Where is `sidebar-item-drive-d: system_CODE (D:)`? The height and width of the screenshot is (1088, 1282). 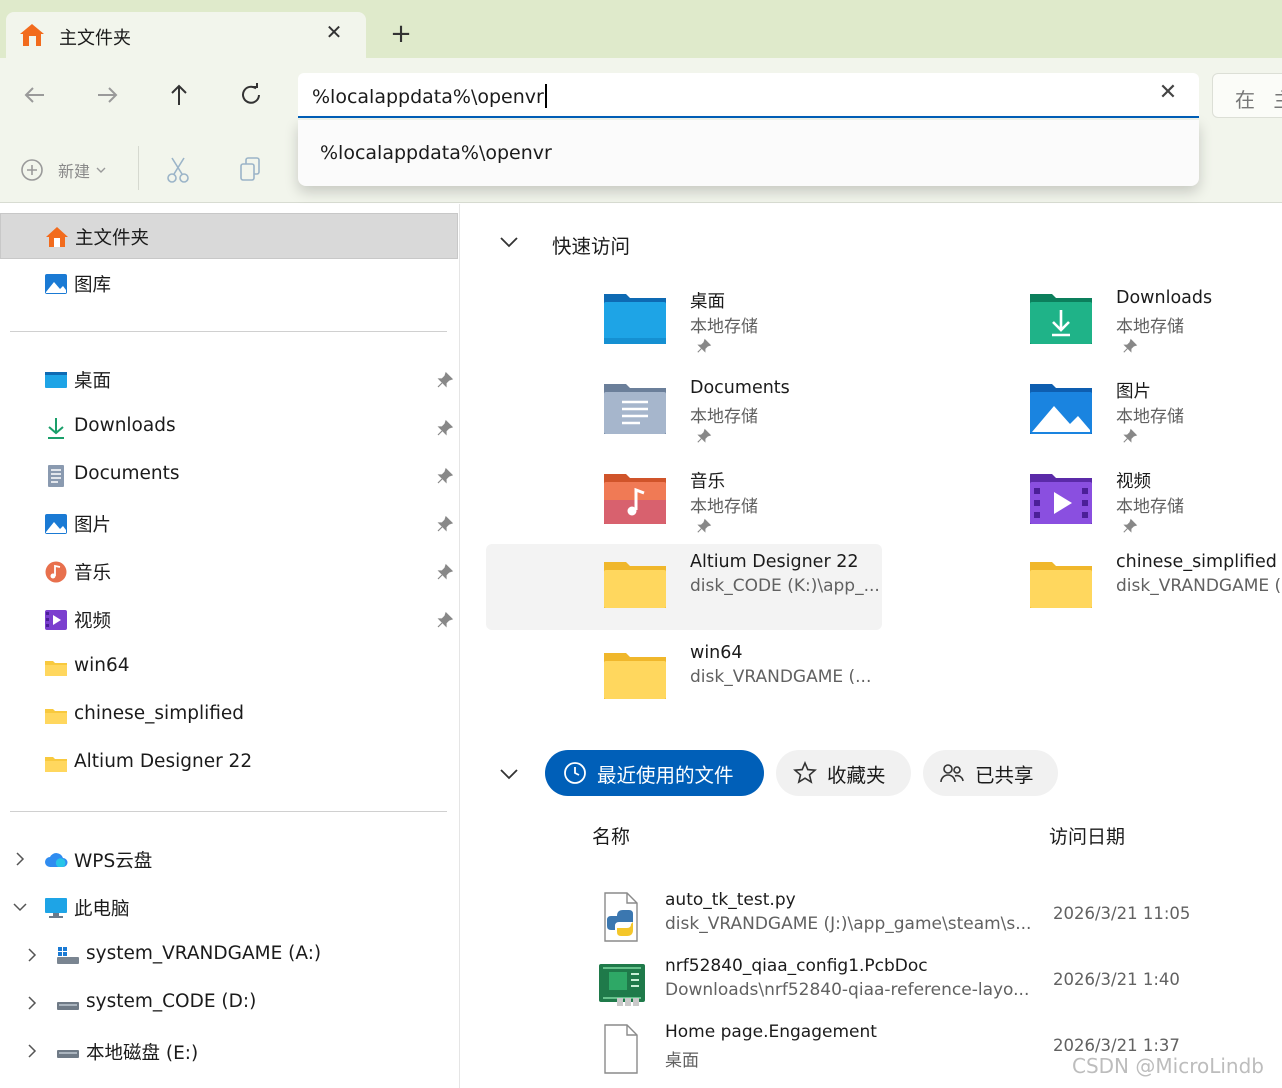
sidebar-item-drive-d: system_CODE (D:) is located at coordinates (229, 1004).